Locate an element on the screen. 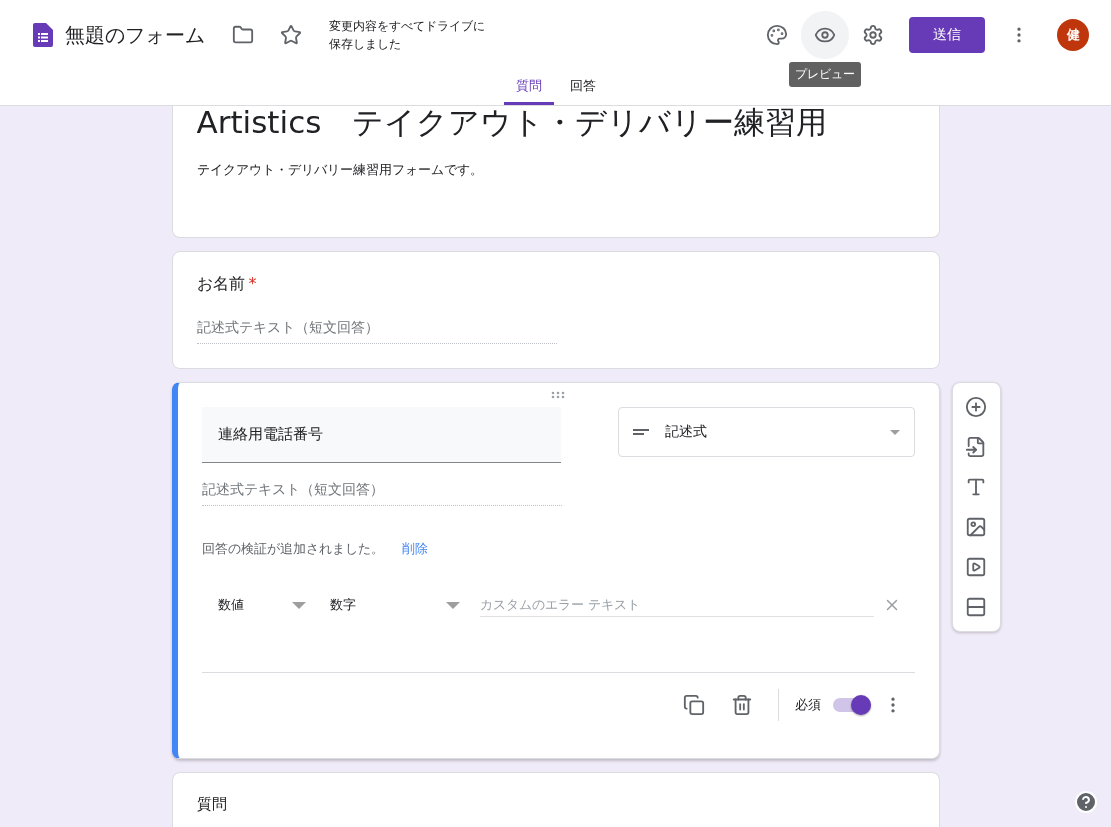  question-title: お名前 * is located at coordinates (227, 284).